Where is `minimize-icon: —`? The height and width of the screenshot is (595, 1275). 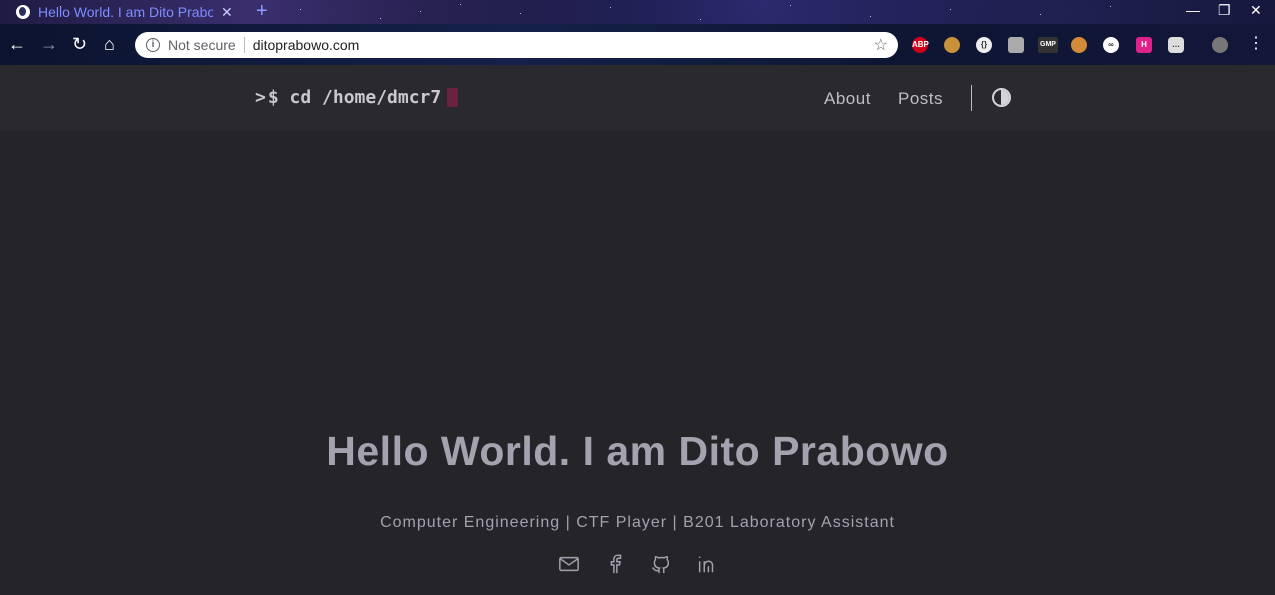 minimize-icon: — is located at coordinates (1193, 10).